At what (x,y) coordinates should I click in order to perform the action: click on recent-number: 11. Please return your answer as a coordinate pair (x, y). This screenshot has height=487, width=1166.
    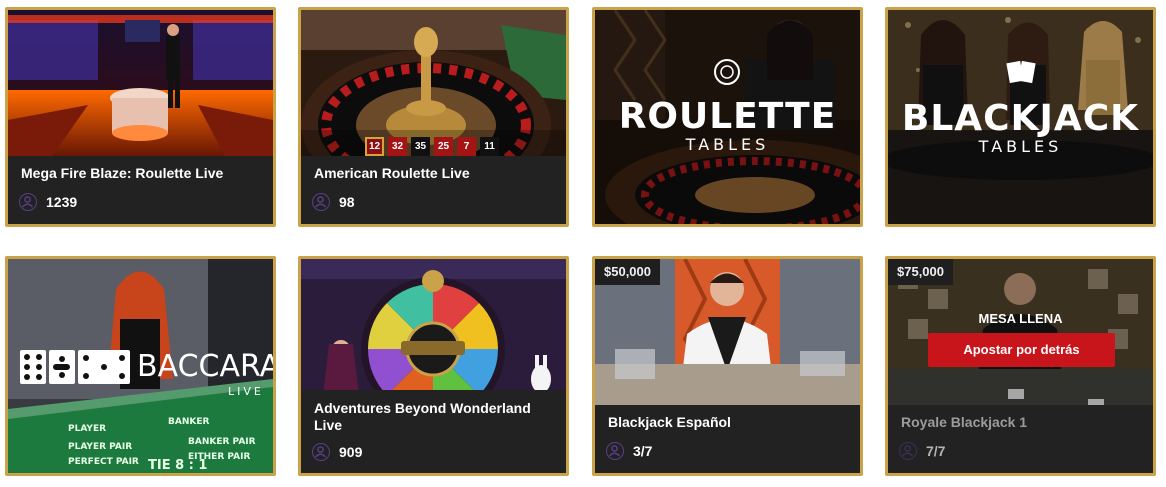
    Looking at the image, I should click on (489, 146).